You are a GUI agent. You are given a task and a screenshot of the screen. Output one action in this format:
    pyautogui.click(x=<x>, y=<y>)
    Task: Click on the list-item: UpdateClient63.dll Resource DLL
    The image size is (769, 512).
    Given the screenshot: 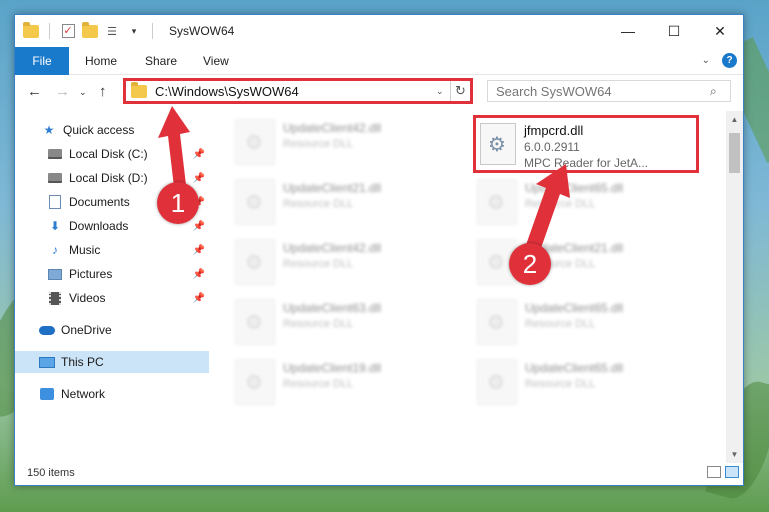 What is the action you would take?
    pyautogui.click(x=345, y=323)
    